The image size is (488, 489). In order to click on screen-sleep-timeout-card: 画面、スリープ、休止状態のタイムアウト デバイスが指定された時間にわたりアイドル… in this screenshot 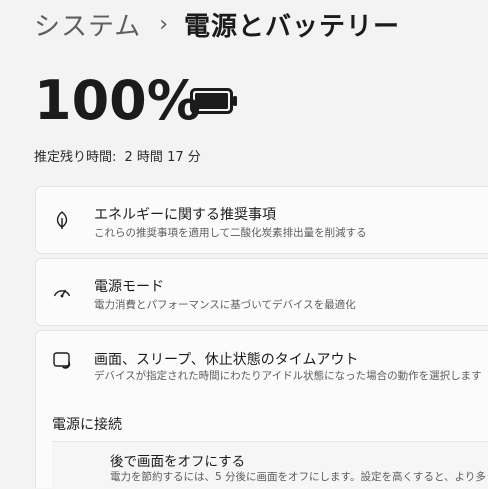, I will do `click(261, 360)`.